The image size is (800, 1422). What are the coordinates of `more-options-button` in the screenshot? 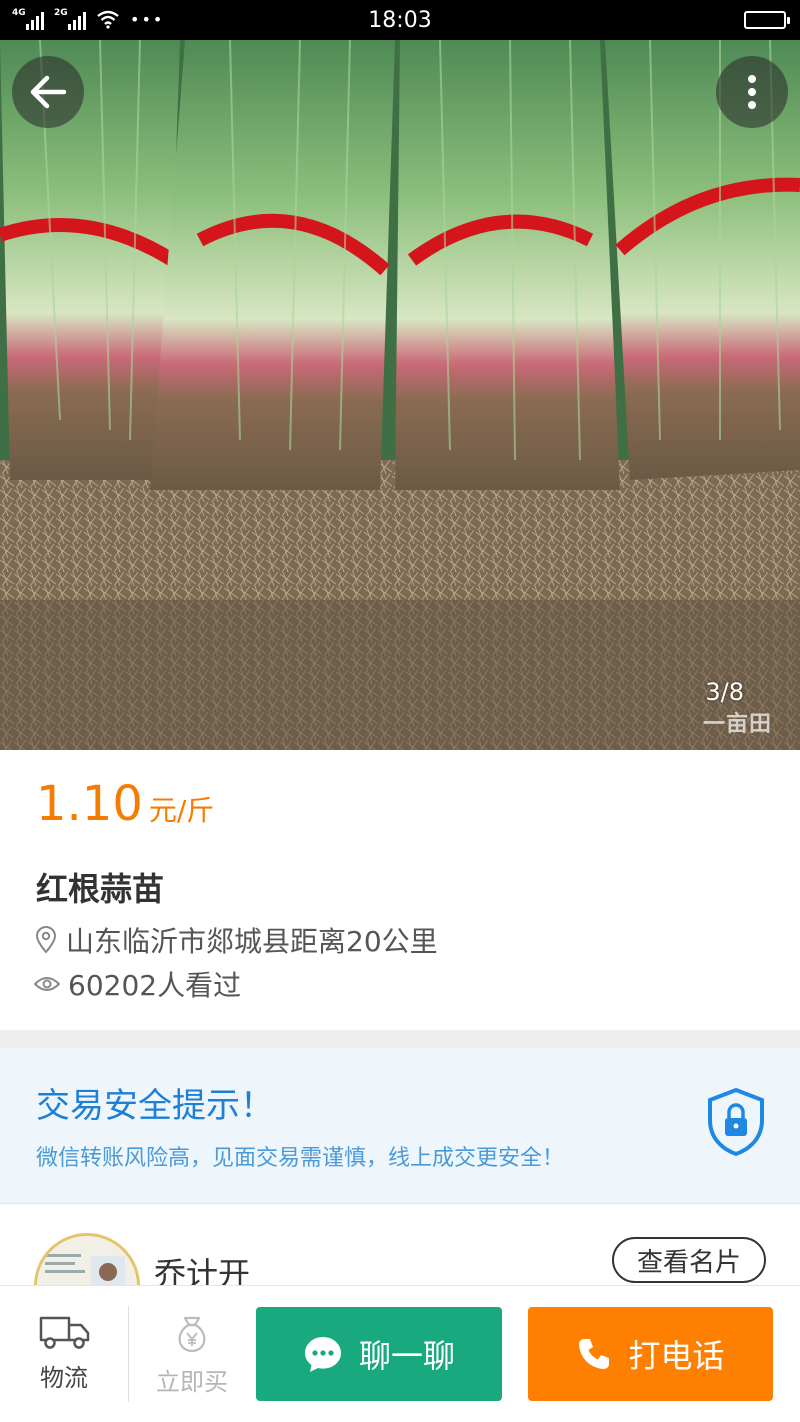 It's located at (752, 92).